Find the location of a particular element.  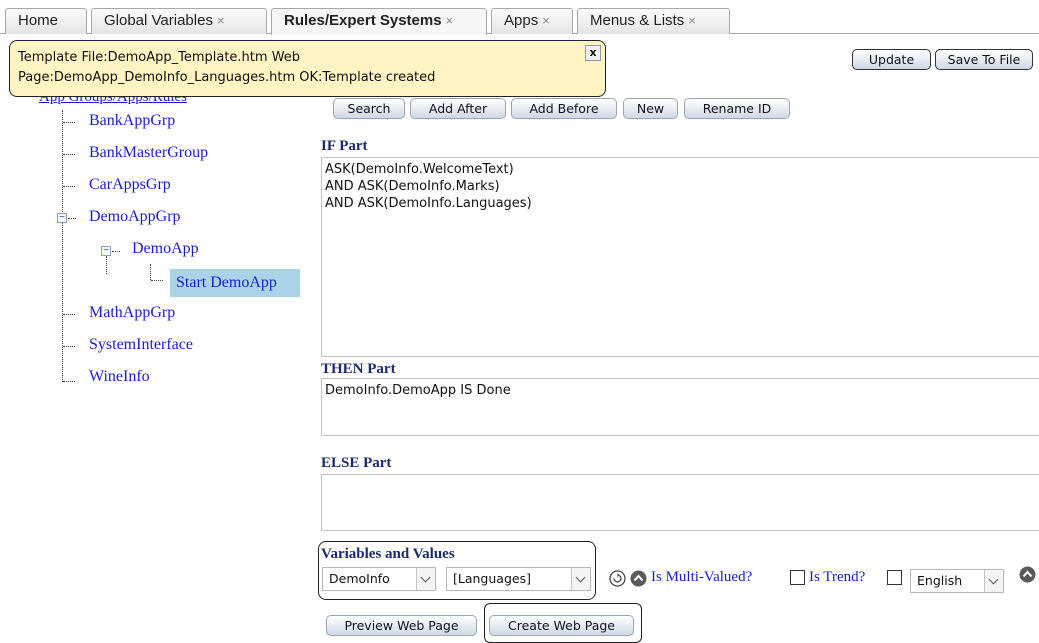

search-button: Search is located at coordinates (369, 108).